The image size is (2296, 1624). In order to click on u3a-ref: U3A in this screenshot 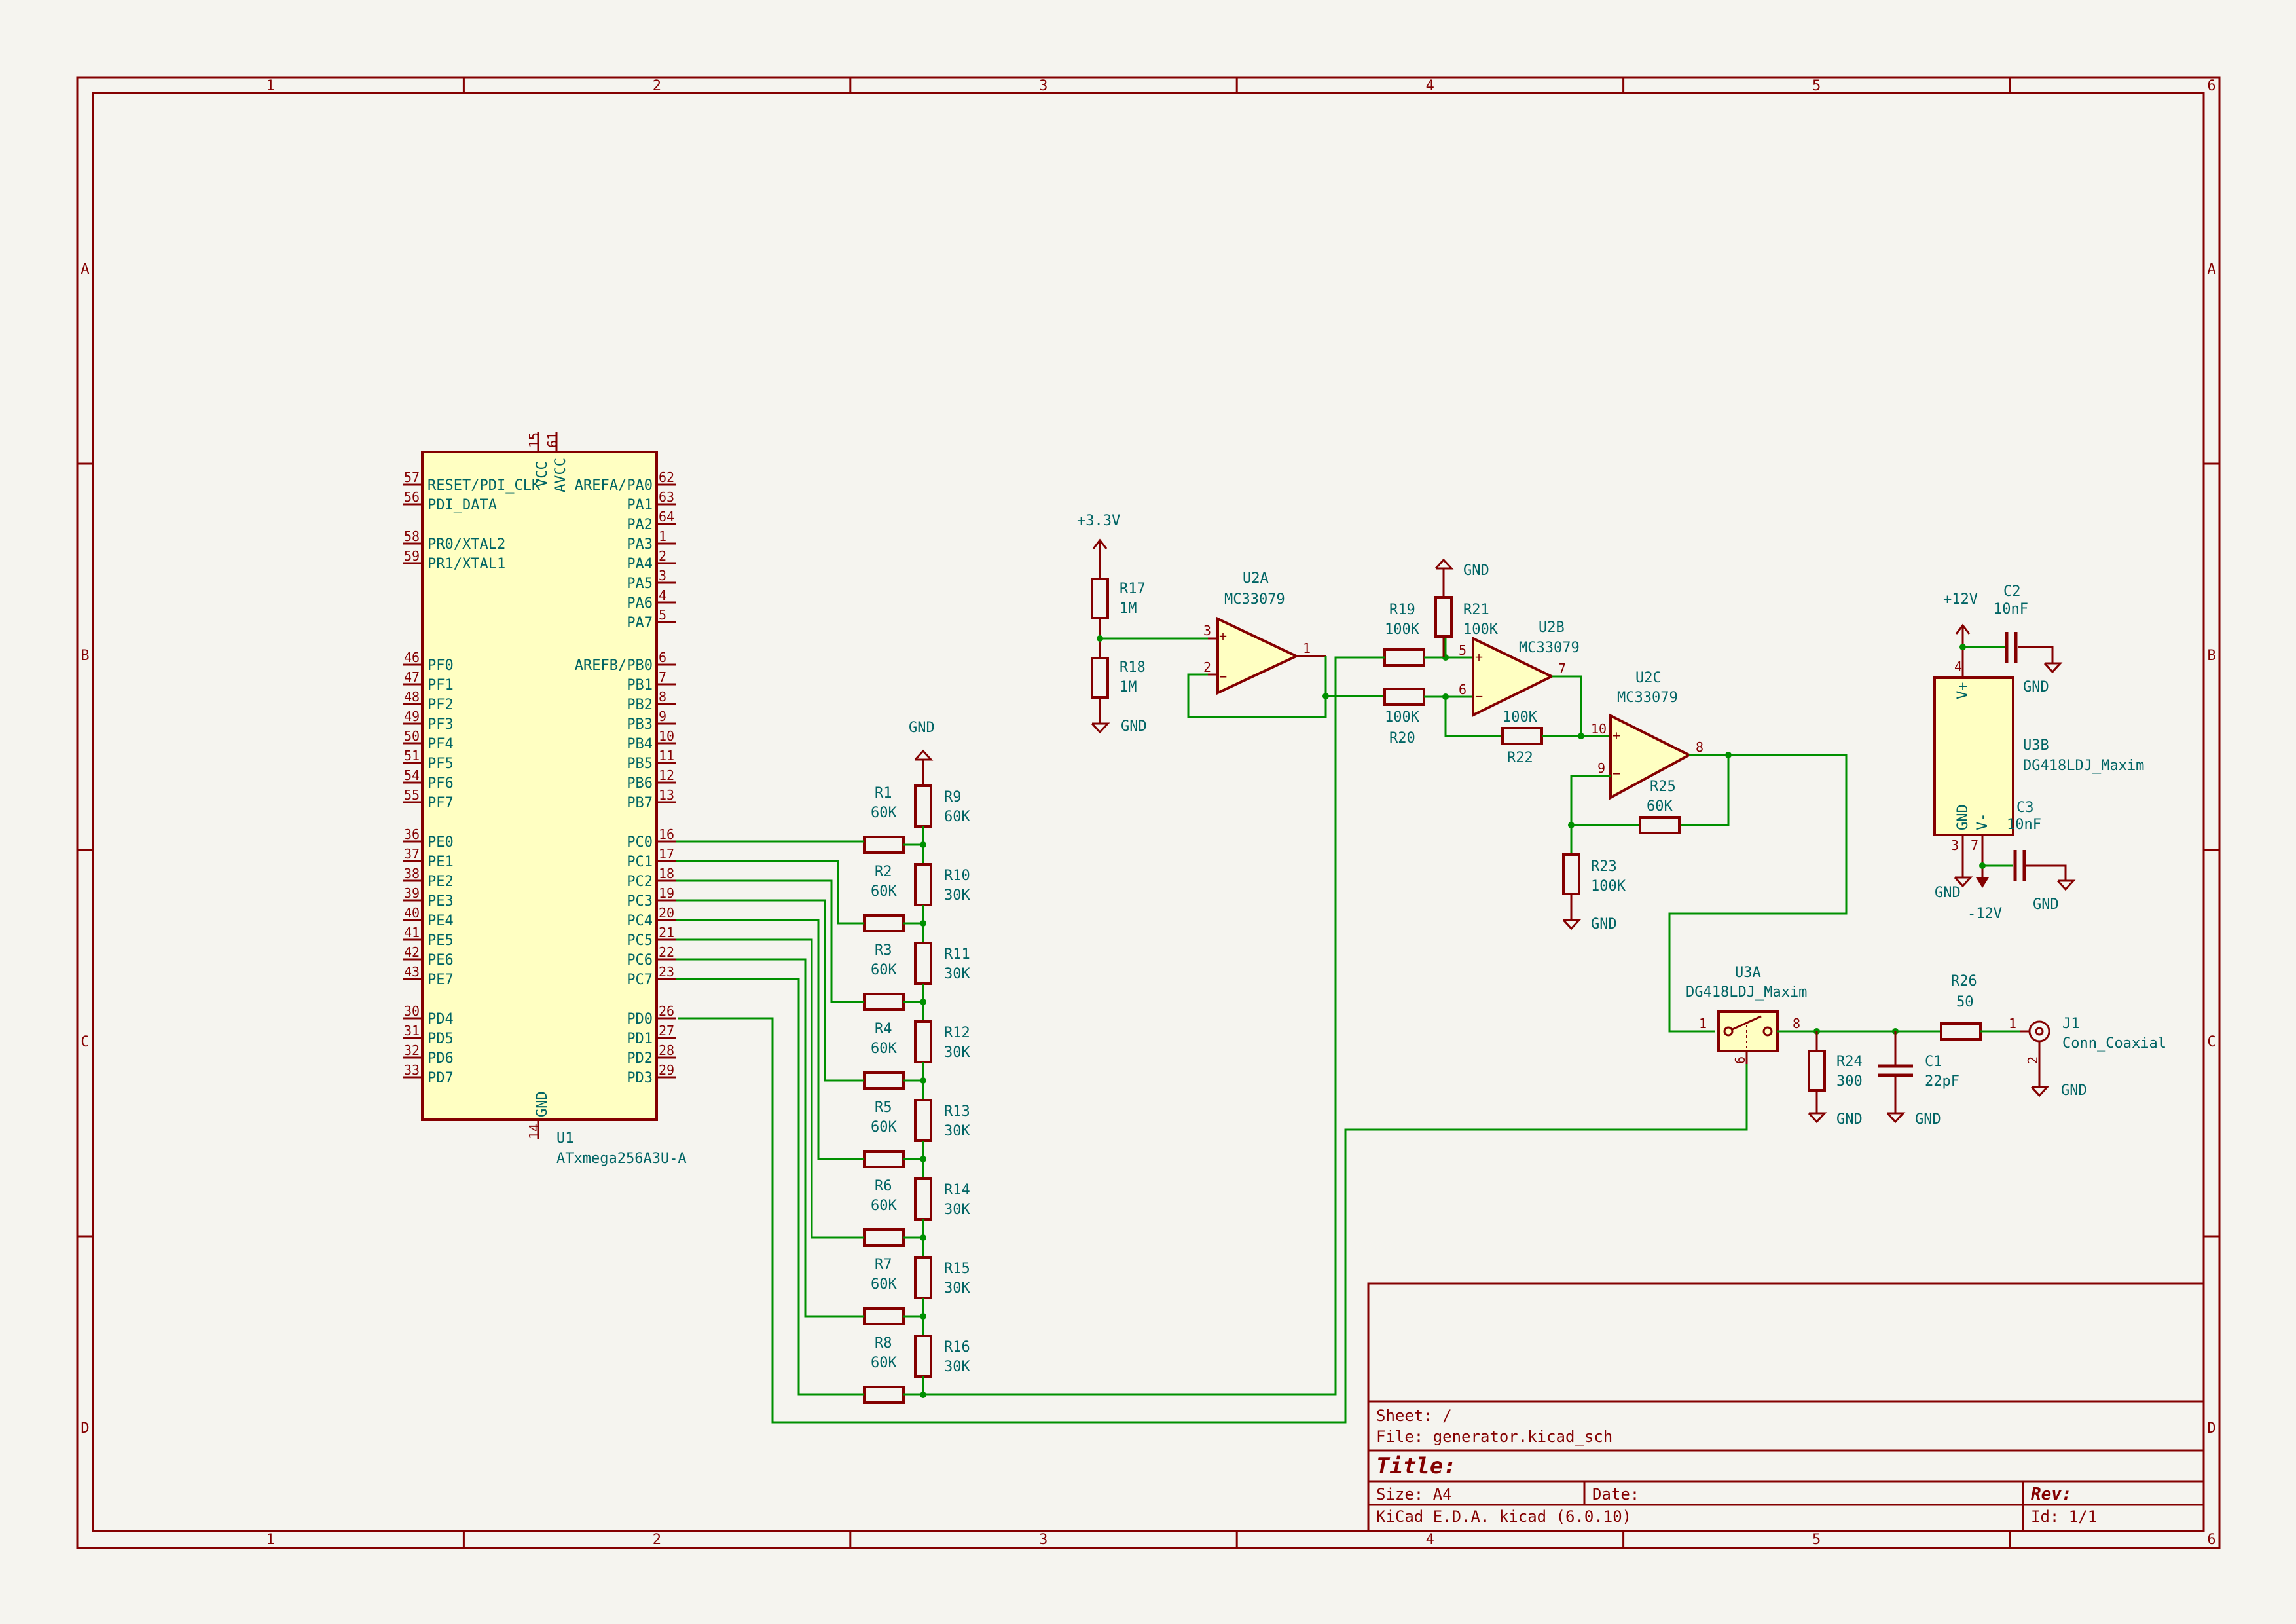, I will do `click(1748, 973)`.